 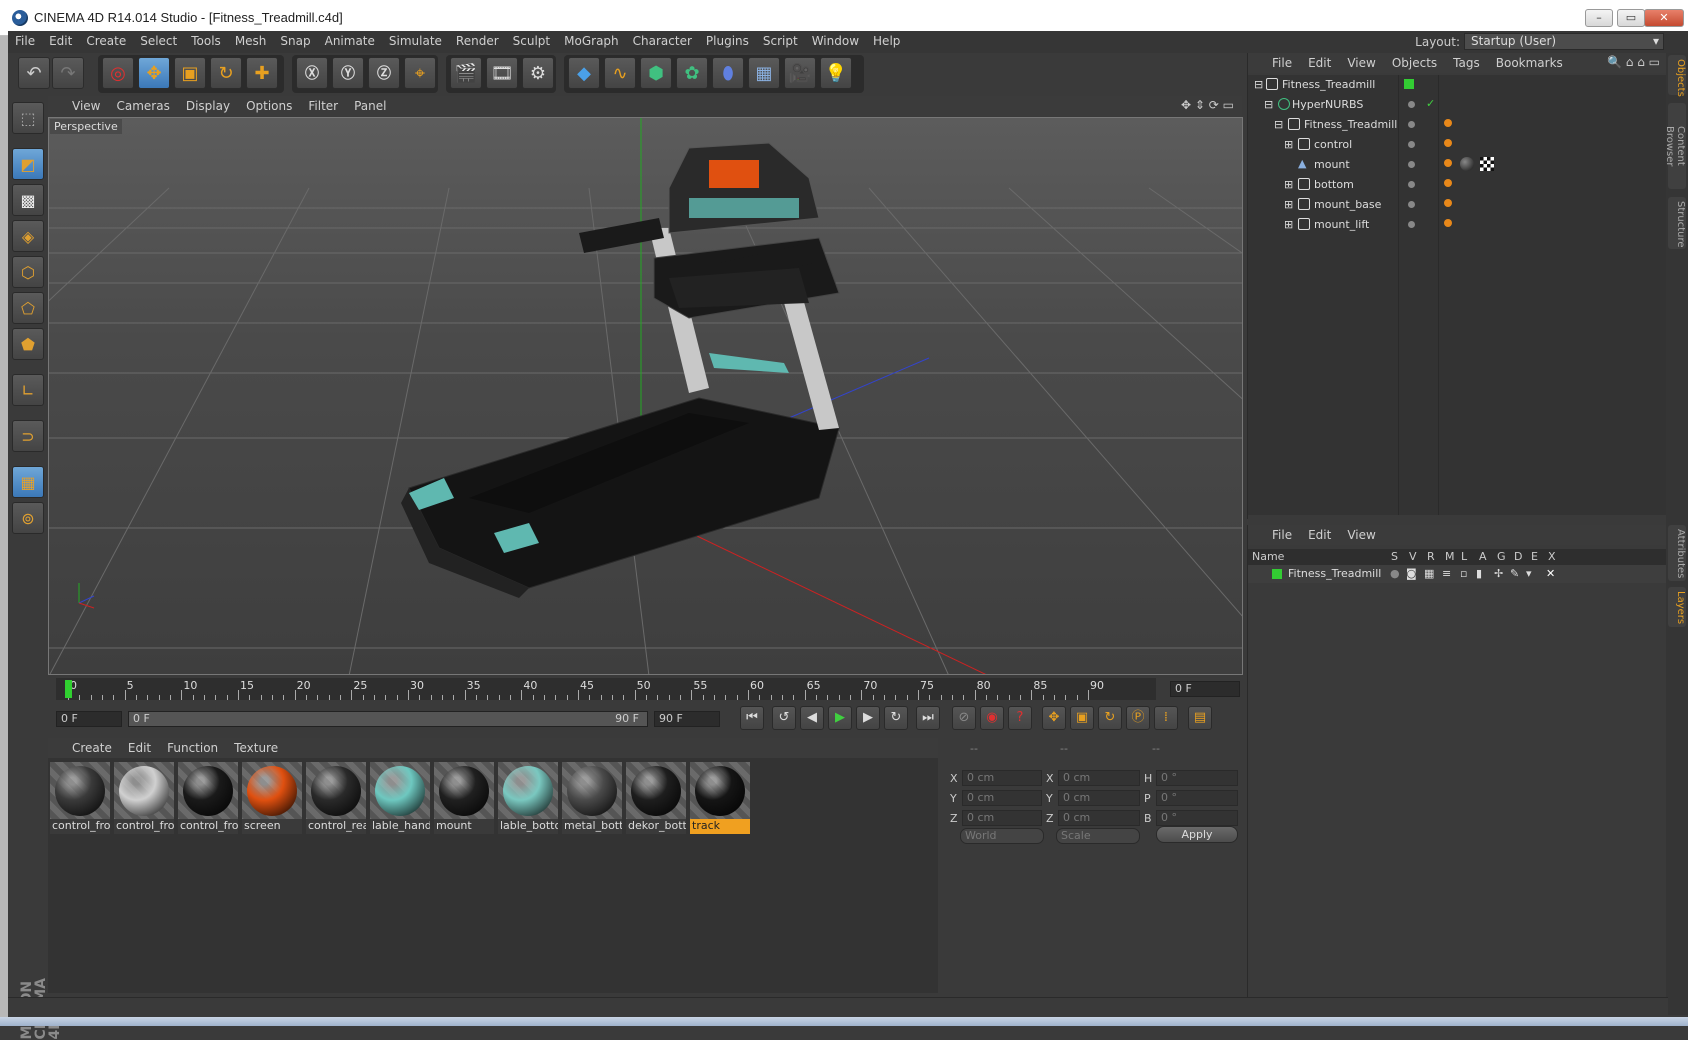 What do you see at coordinates (1200, 718) in the screenshot?
I see `timeline-window-icon: ▤` at bounding box center [1200, 718].